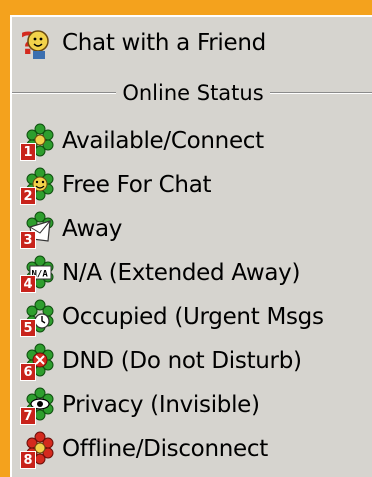 This screenshot has height=477, width=372. I want to click on chat-with-friend-item: ? Chat with a Friend, so click(192, 43).